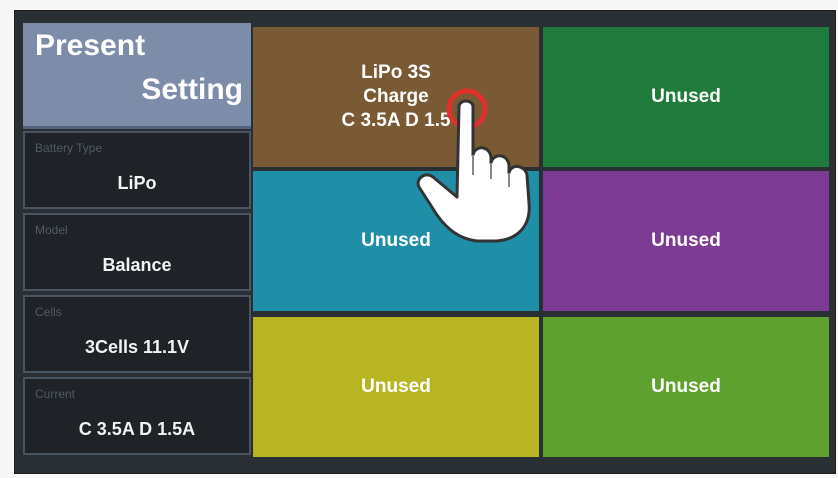 This screenshot has width=838, height=478. I want to click on title-line-1: Present, so click(90, 45).